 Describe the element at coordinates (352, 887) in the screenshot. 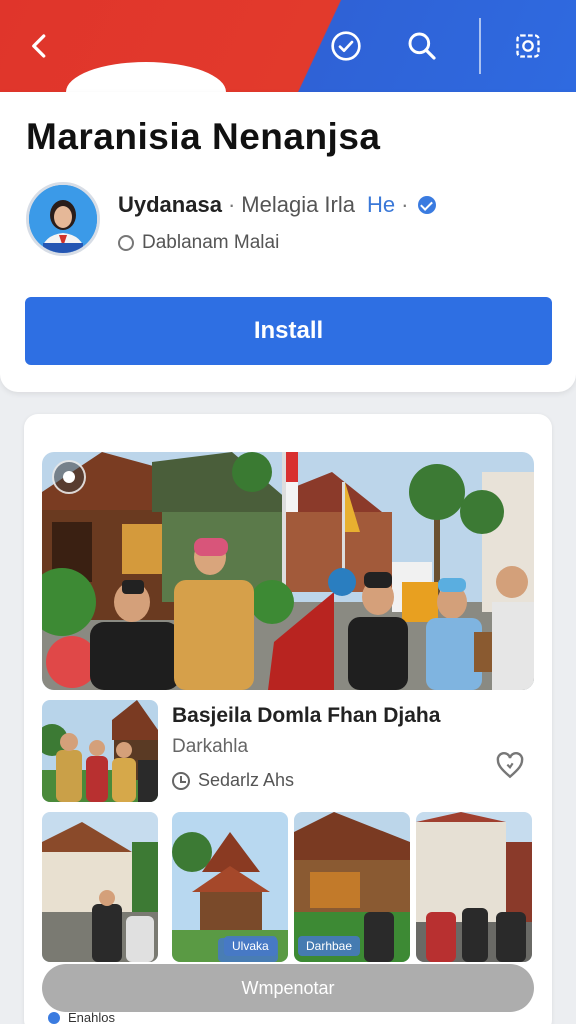

I see `gallery-image: Darhbae` at that location.